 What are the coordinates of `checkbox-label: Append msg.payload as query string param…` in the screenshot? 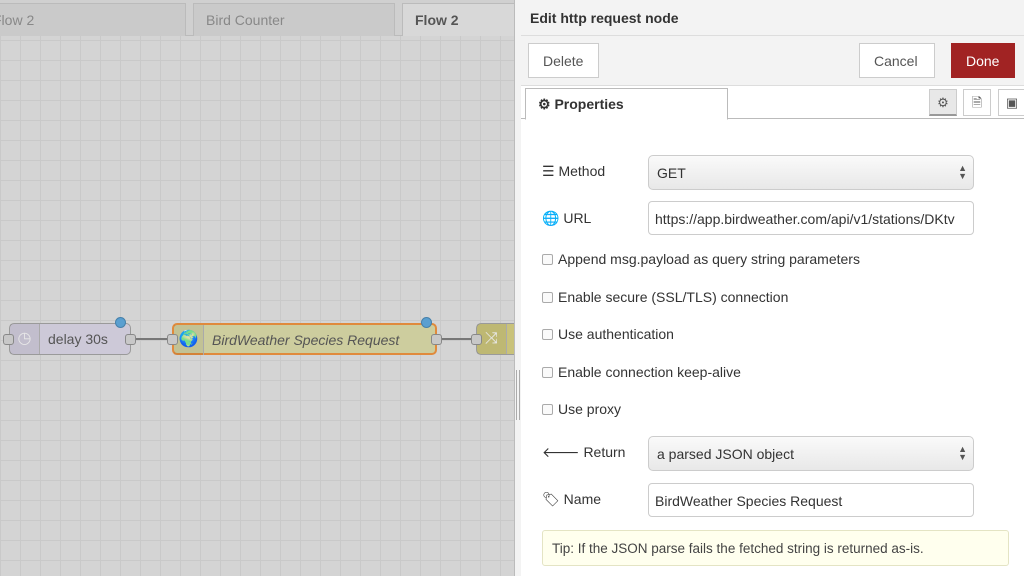 It's located at (709, 259).